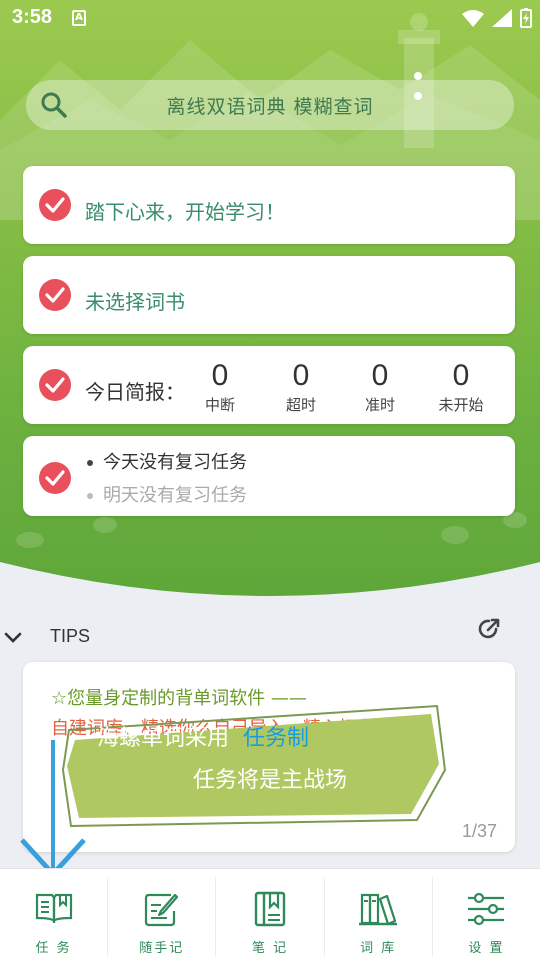 The width and height of the screenshot is (540, 960). Describe the element at coordinates (473, 18) in the screenshot. I see `wifi-icon` at that location.